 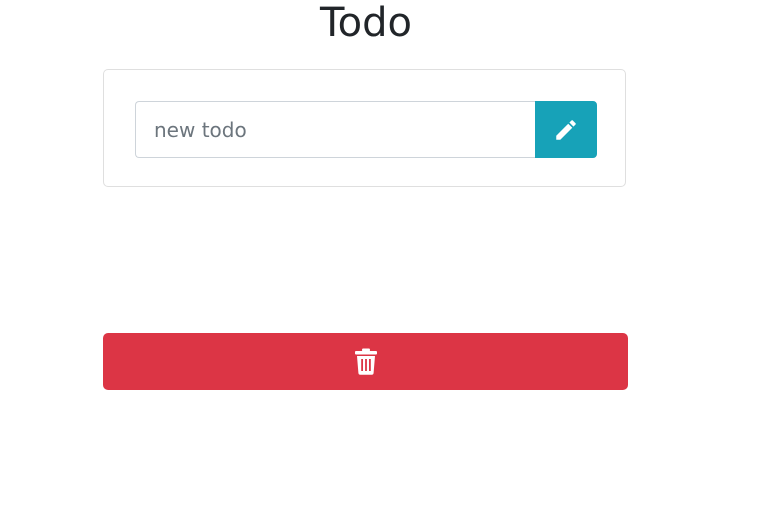 I want to click on trash-icon, so click(x=366, y=361).